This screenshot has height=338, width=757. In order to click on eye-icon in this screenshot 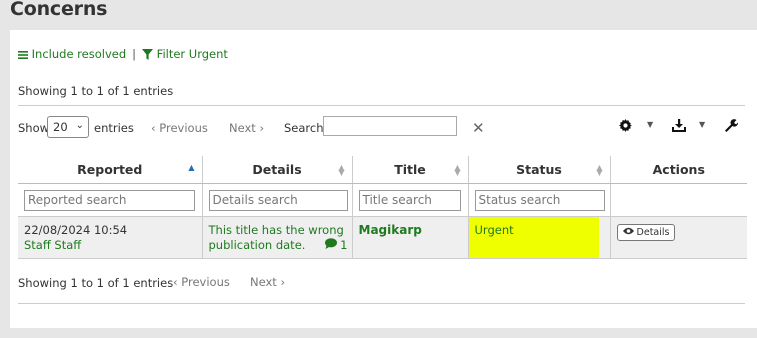, I will do `click(628, 231)`.